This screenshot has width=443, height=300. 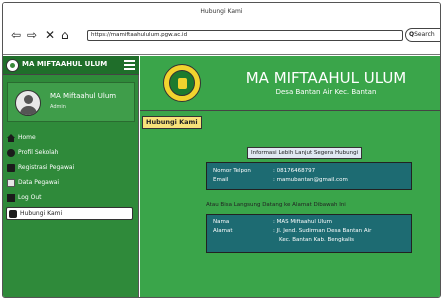 I want to click on address-row-2: Kec. Bantan Kab. Bengkalis, so click(x=283, y=240).